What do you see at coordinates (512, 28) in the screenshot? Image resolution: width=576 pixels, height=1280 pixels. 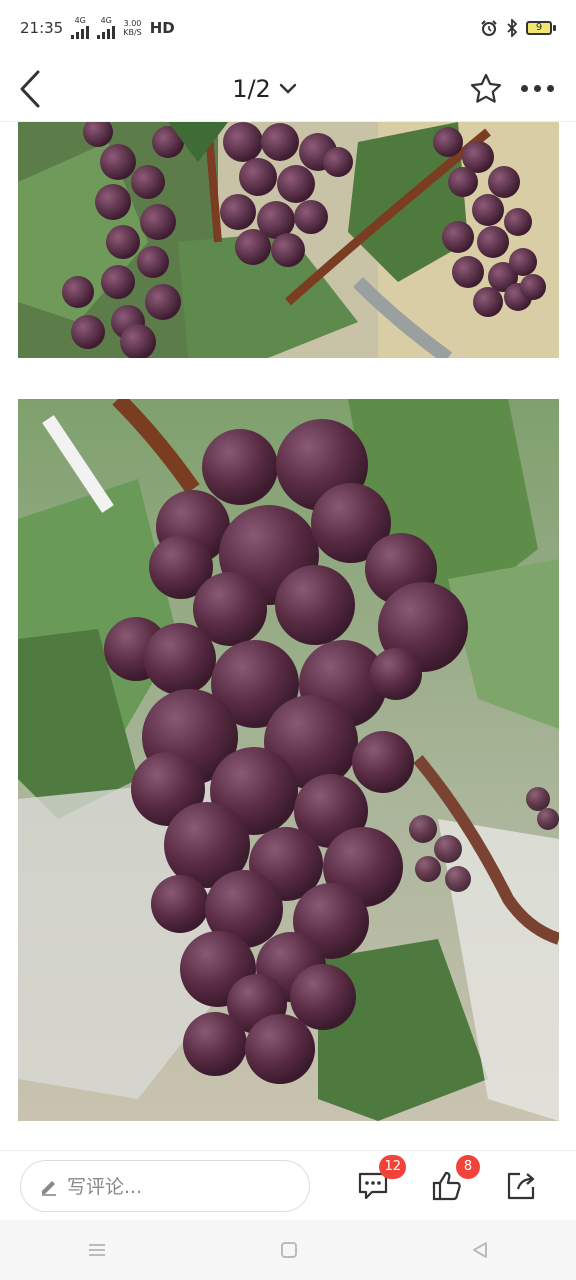 I see `bluetooth-icon` at bounding box center [512, 28].